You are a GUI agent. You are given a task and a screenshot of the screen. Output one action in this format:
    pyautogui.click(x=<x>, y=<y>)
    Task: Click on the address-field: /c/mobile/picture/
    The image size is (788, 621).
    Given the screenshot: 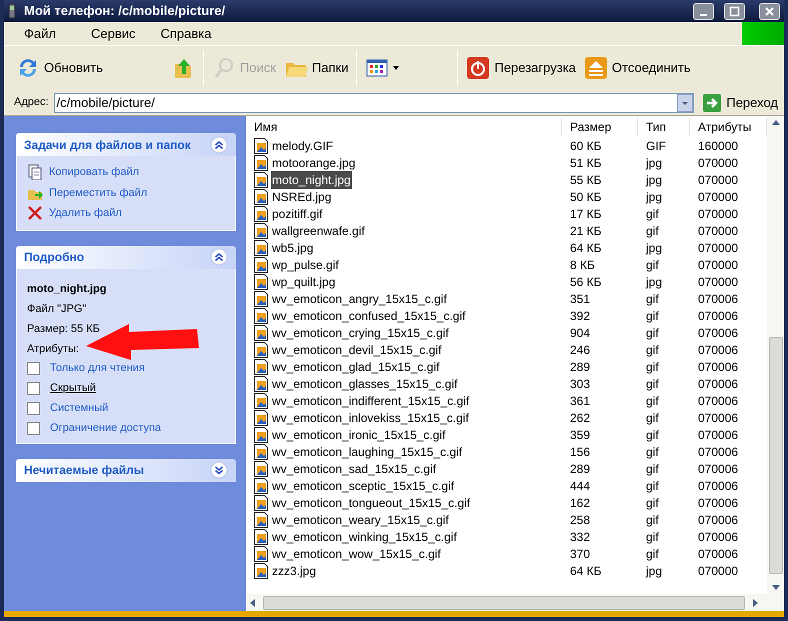 What is the action you would take?
    pyautogui.click(x=374, y=102)
    